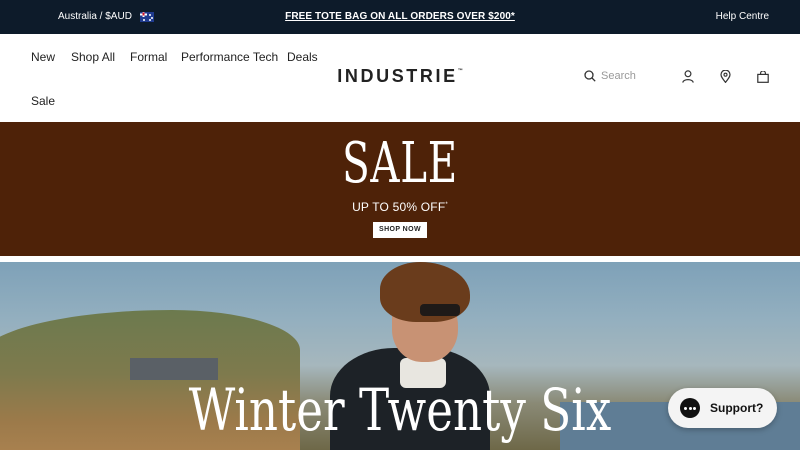 Image resolution: width=800 pixels, height=450 pixels. Describe the element at coordinates (737, 408) in the screenshot. I see `support-label: Support?` at that location.